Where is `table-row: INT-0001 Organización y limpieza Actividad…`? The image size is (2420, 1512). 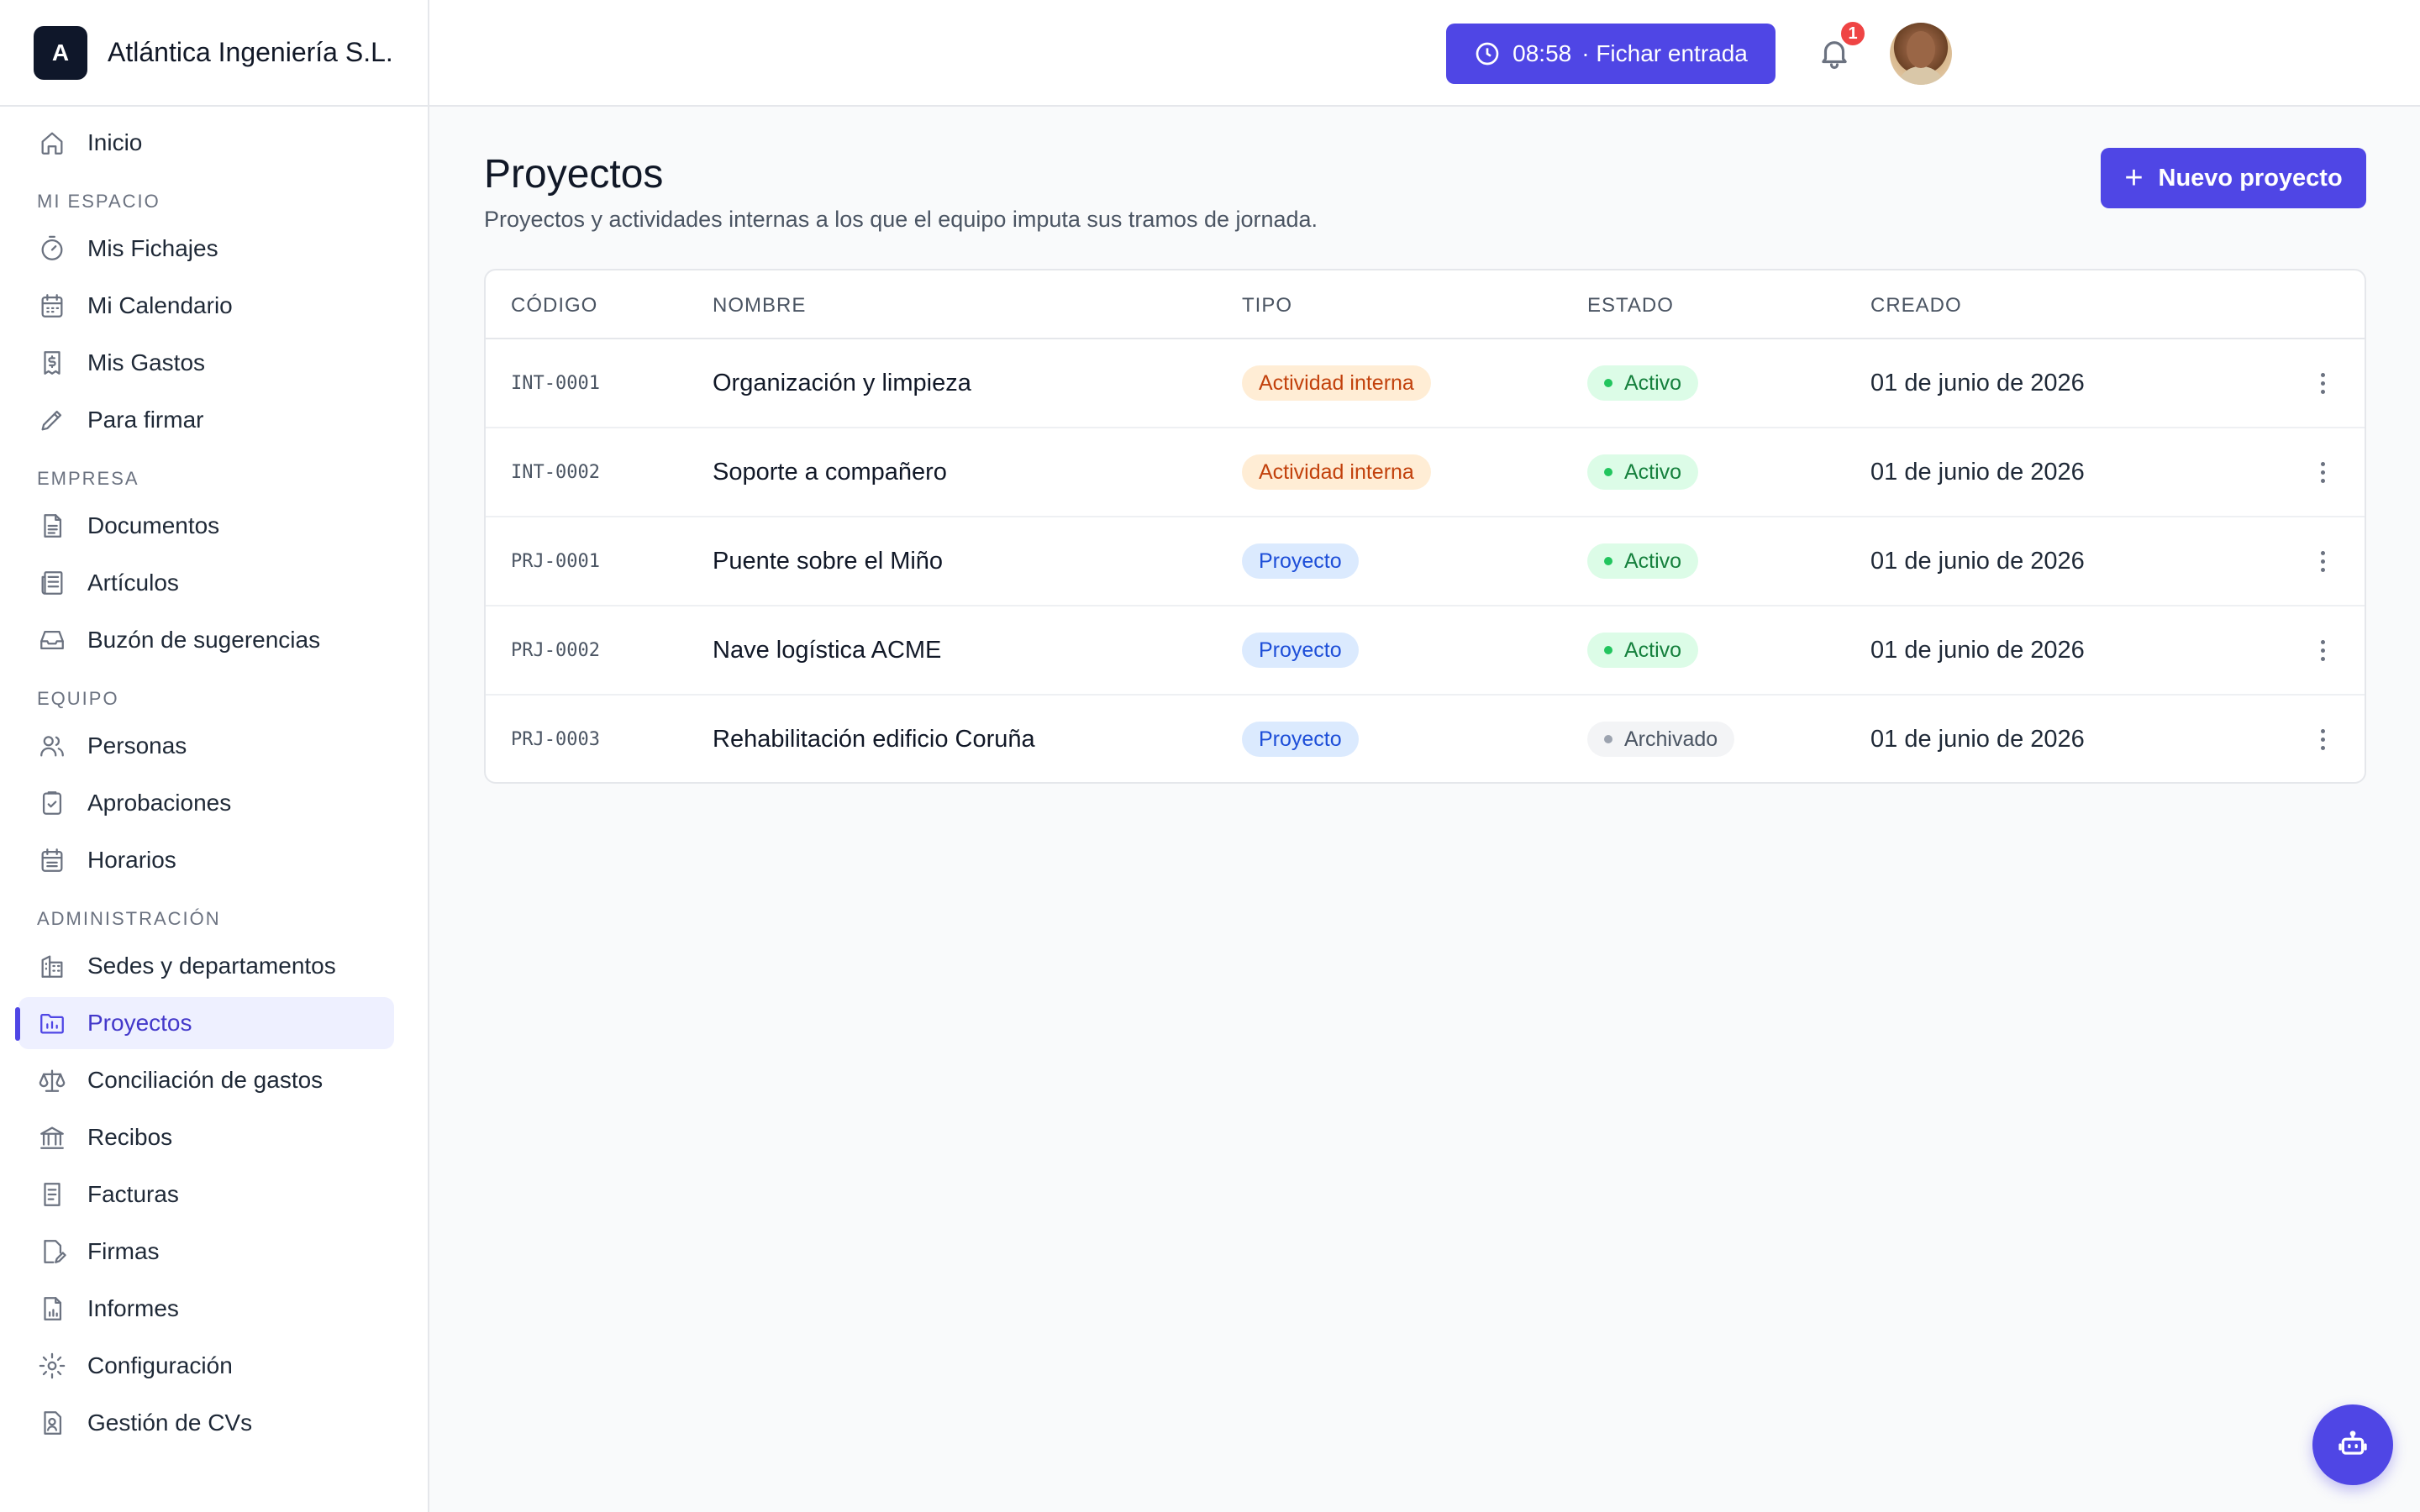 table-row: INT-0001 Organización y limpieza Actividad… is located at coordinates (1425, 383).